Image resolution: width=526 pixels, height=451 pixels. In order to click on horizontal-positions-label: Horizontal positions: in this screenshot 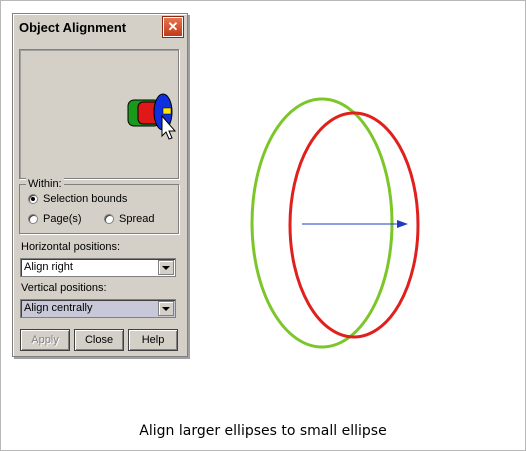, I will do `click(71, 247)`.